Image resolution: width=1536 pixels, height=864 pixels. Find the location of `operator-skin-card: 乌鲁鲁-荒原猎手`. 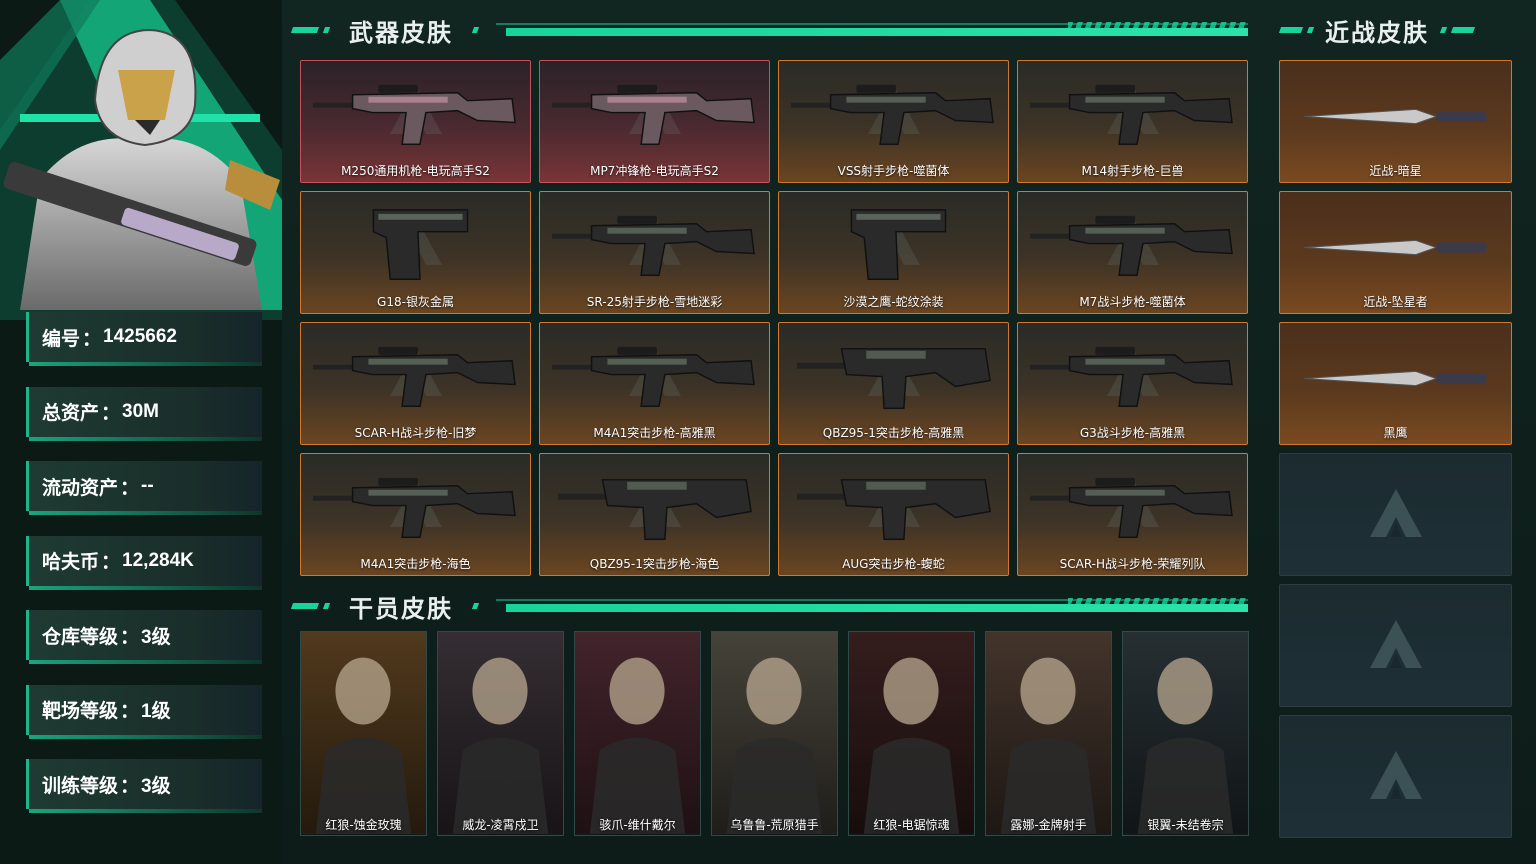

operator-skin-card: 乌鲁鲁-荒原猎手 is located at coordinates (774, 733).